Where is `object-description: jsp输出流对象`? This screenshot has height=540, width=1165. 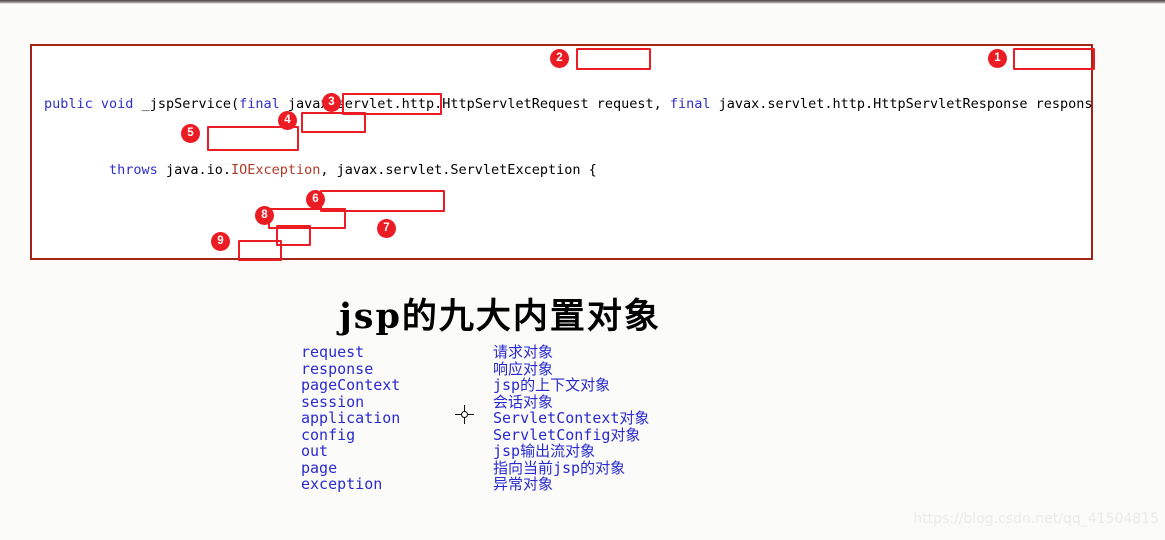 object-description: jsp输出流对象 is located at coordinates (544, 451).